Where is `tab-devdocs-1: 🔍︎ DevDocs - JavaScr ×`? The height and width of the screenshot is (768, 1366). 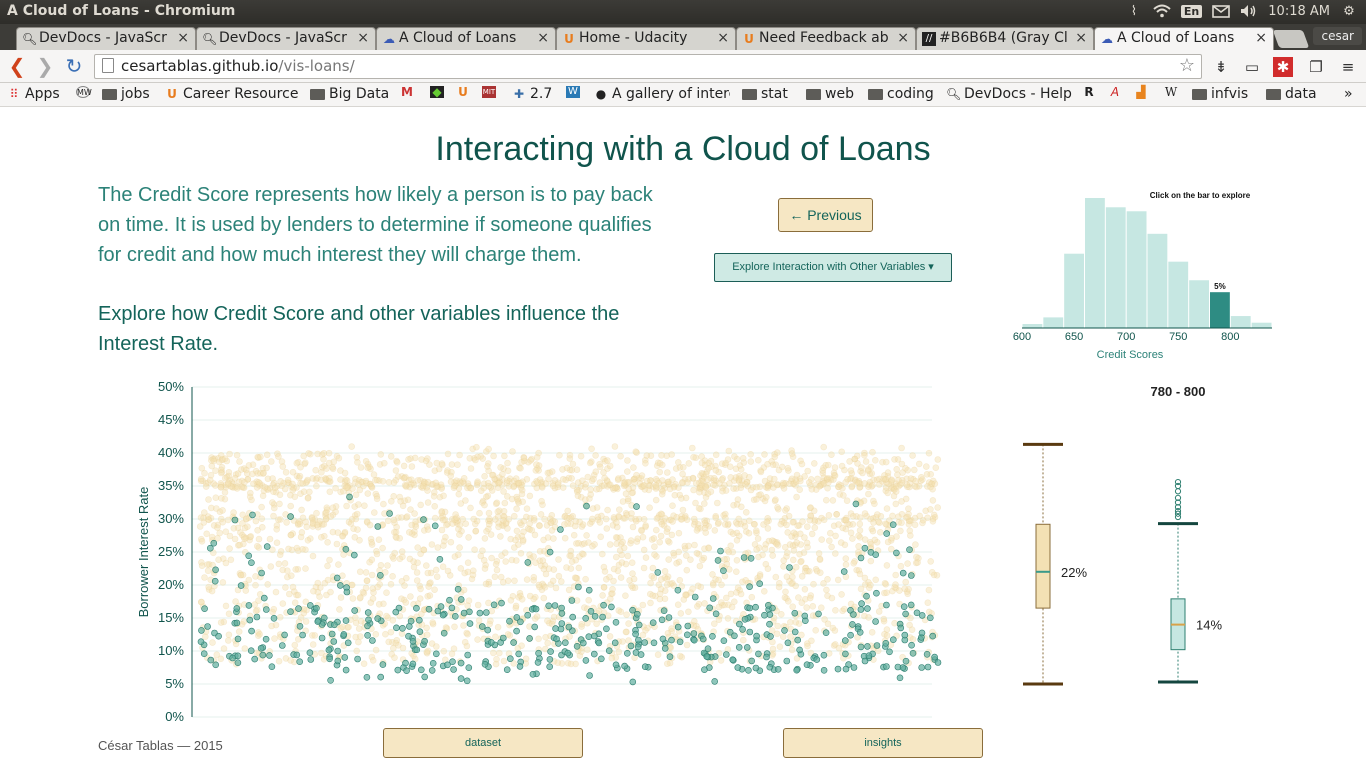 tab-devdocs-1: 🔍︎ DevDocs - JavaScr × is located at coordinates (106, 38).